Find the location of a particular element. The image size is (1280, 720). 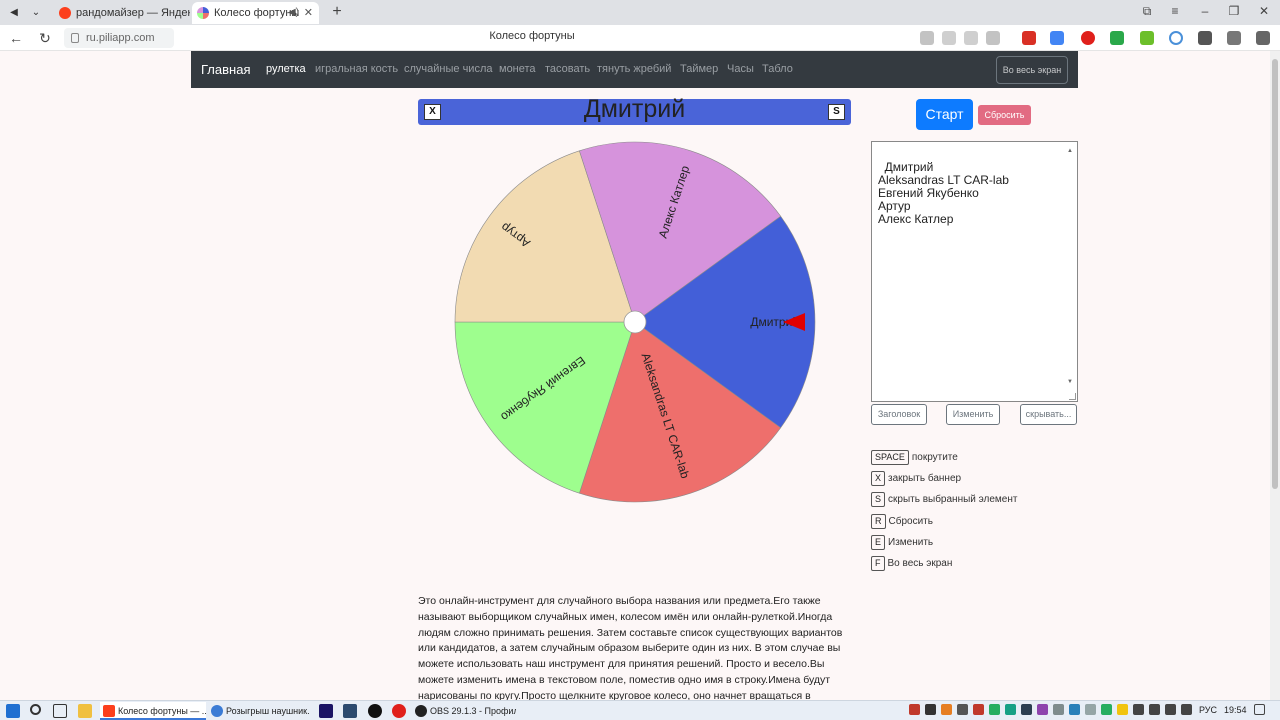

reader-icon is located at coordinates (971, 38).